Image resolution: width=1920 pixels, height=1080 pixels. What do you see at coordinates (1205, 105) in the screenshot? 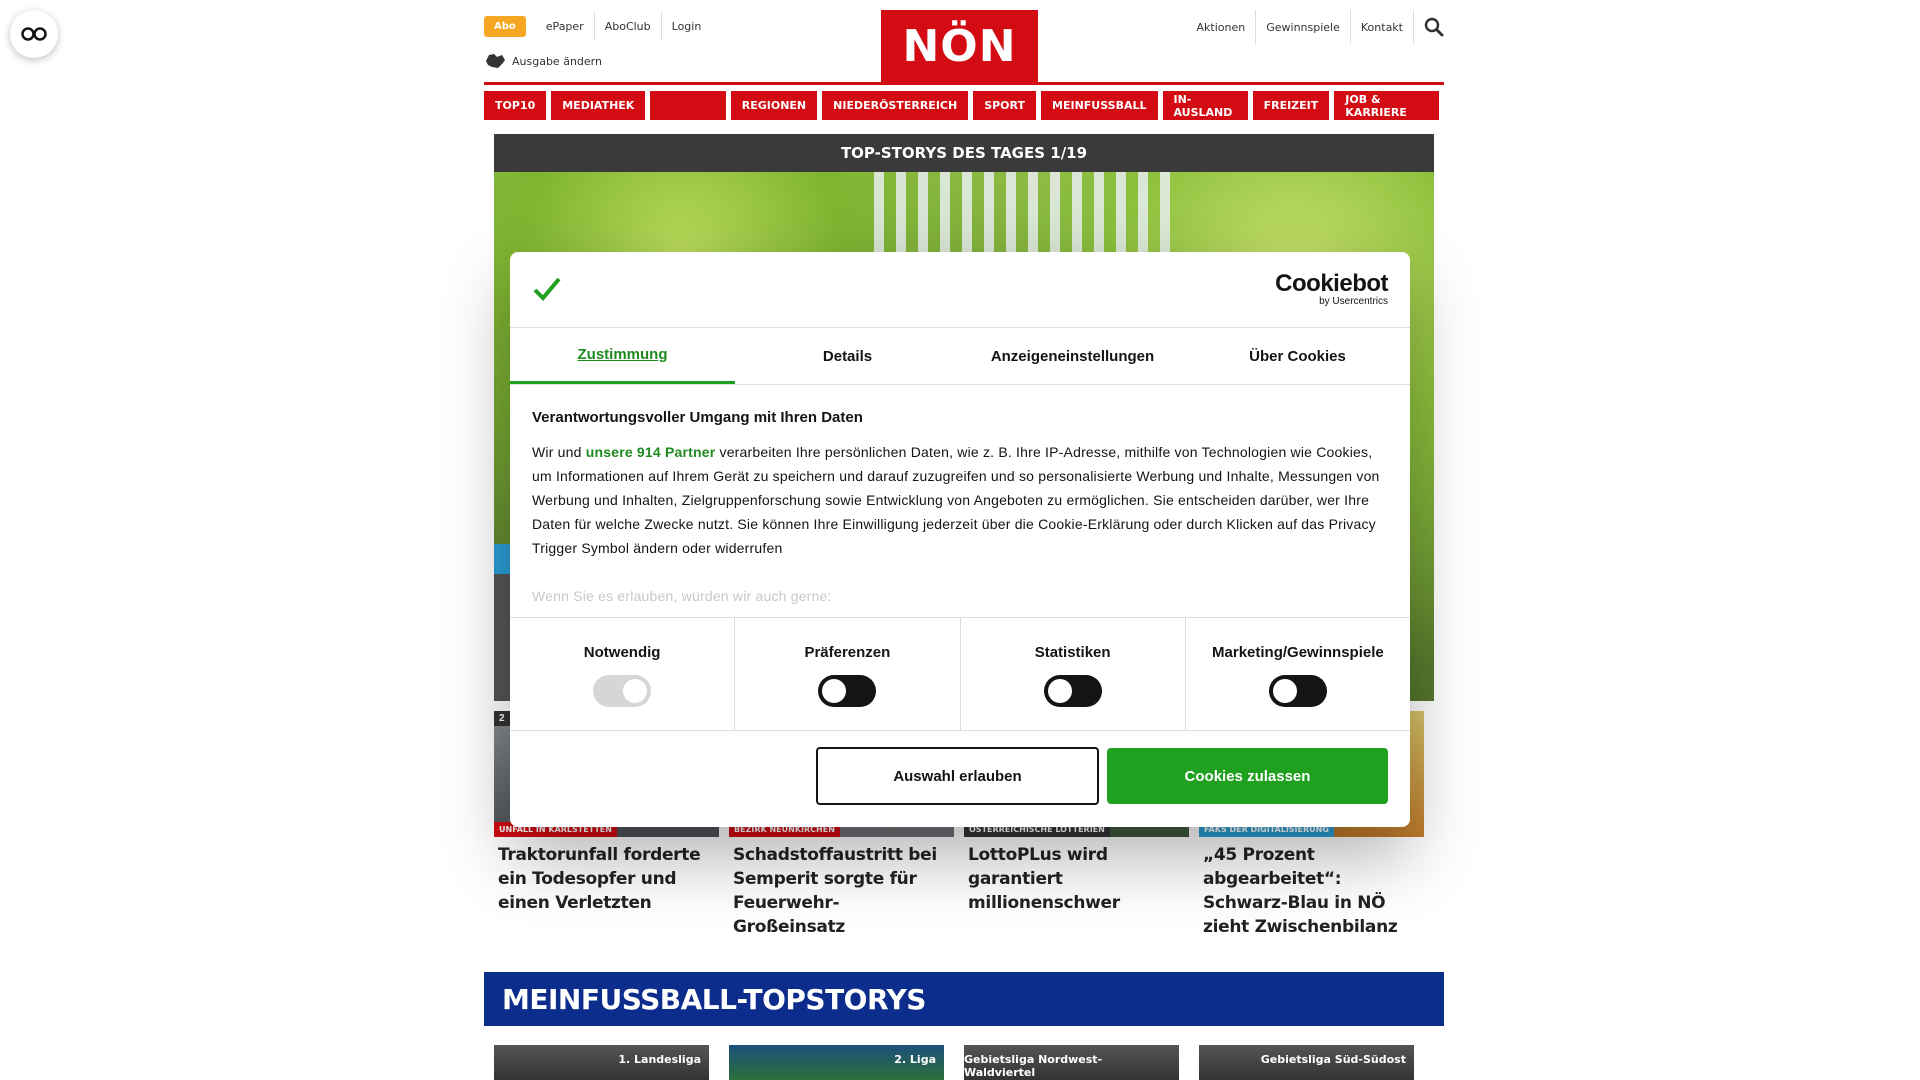
I see `nav-item-in-ausland: IN-AUSLAND` at bounding box center [1205, 105].